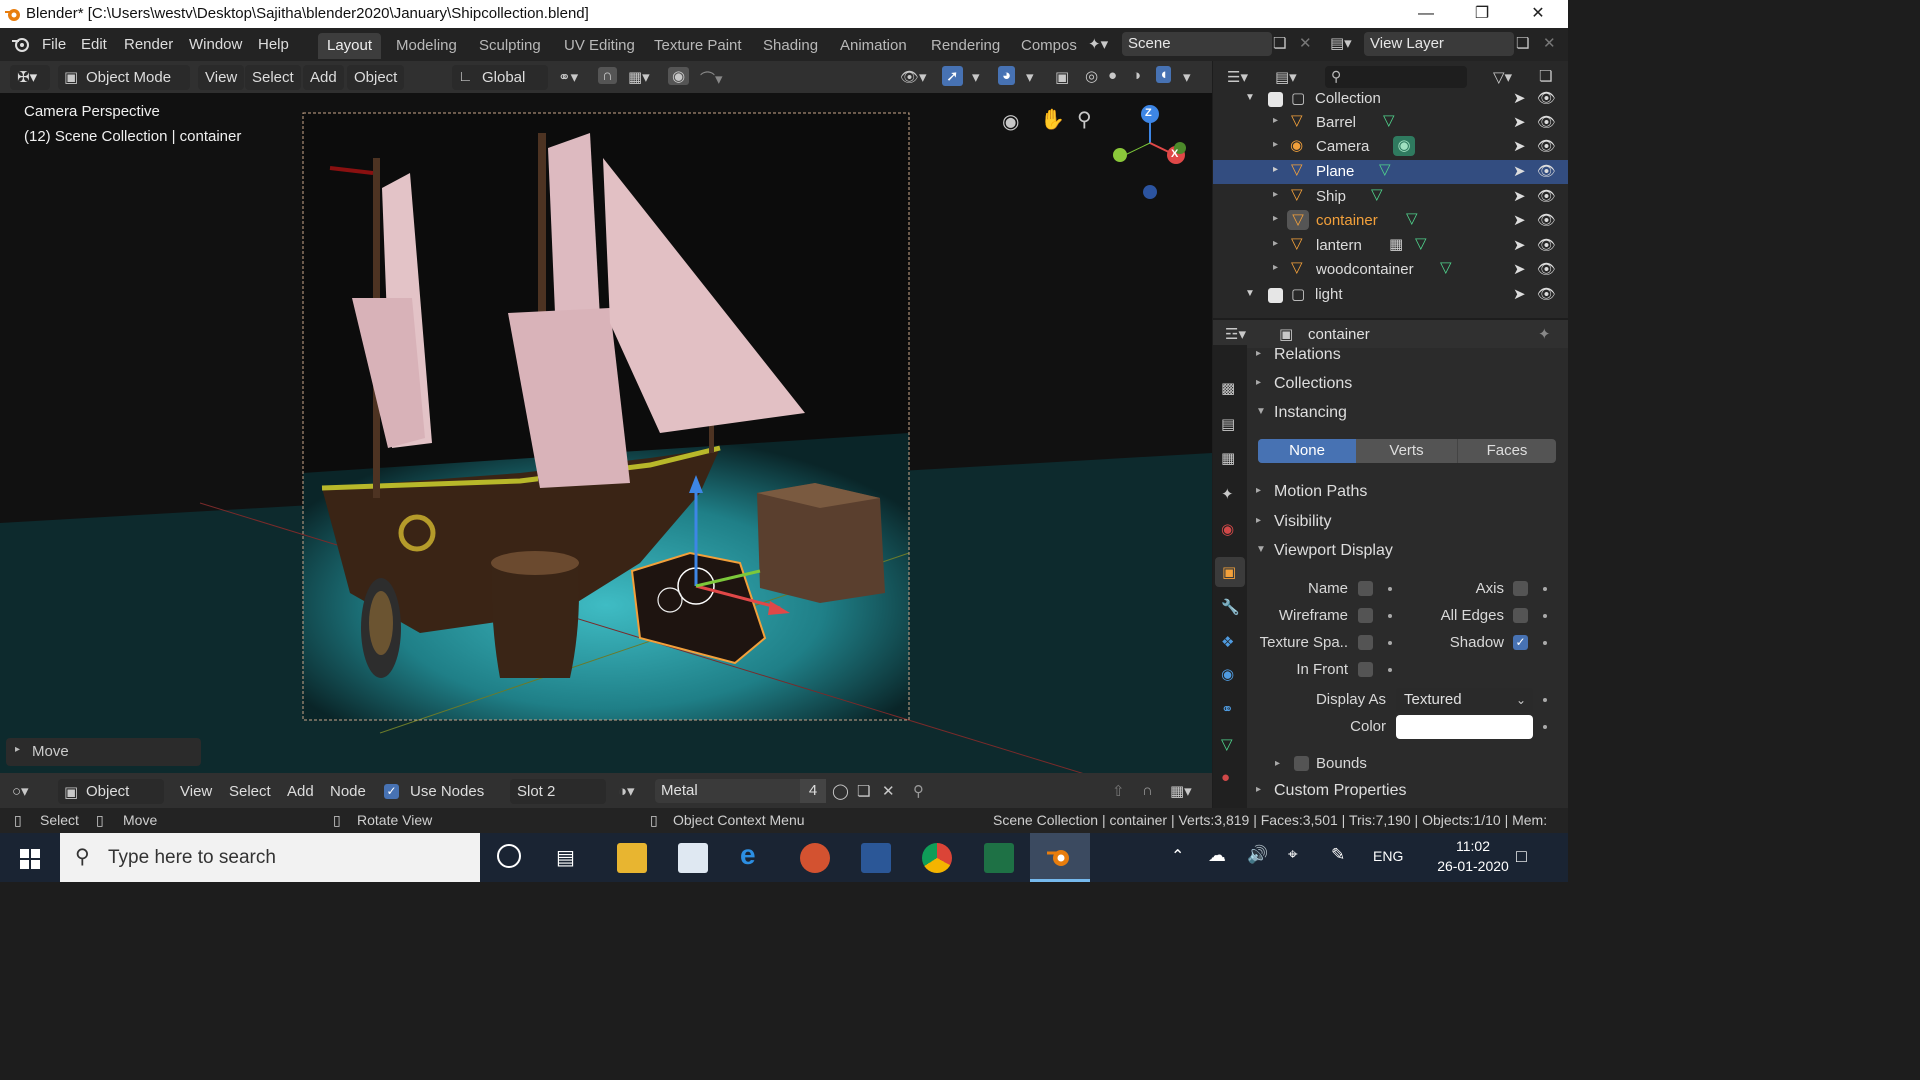 Image resolution: width=1920 pixels, height=1080 pixels. Describe the element at coordinates (1409, 415) in the screenshot. I see `panel-instancing: ▼ Instancing` at that location.